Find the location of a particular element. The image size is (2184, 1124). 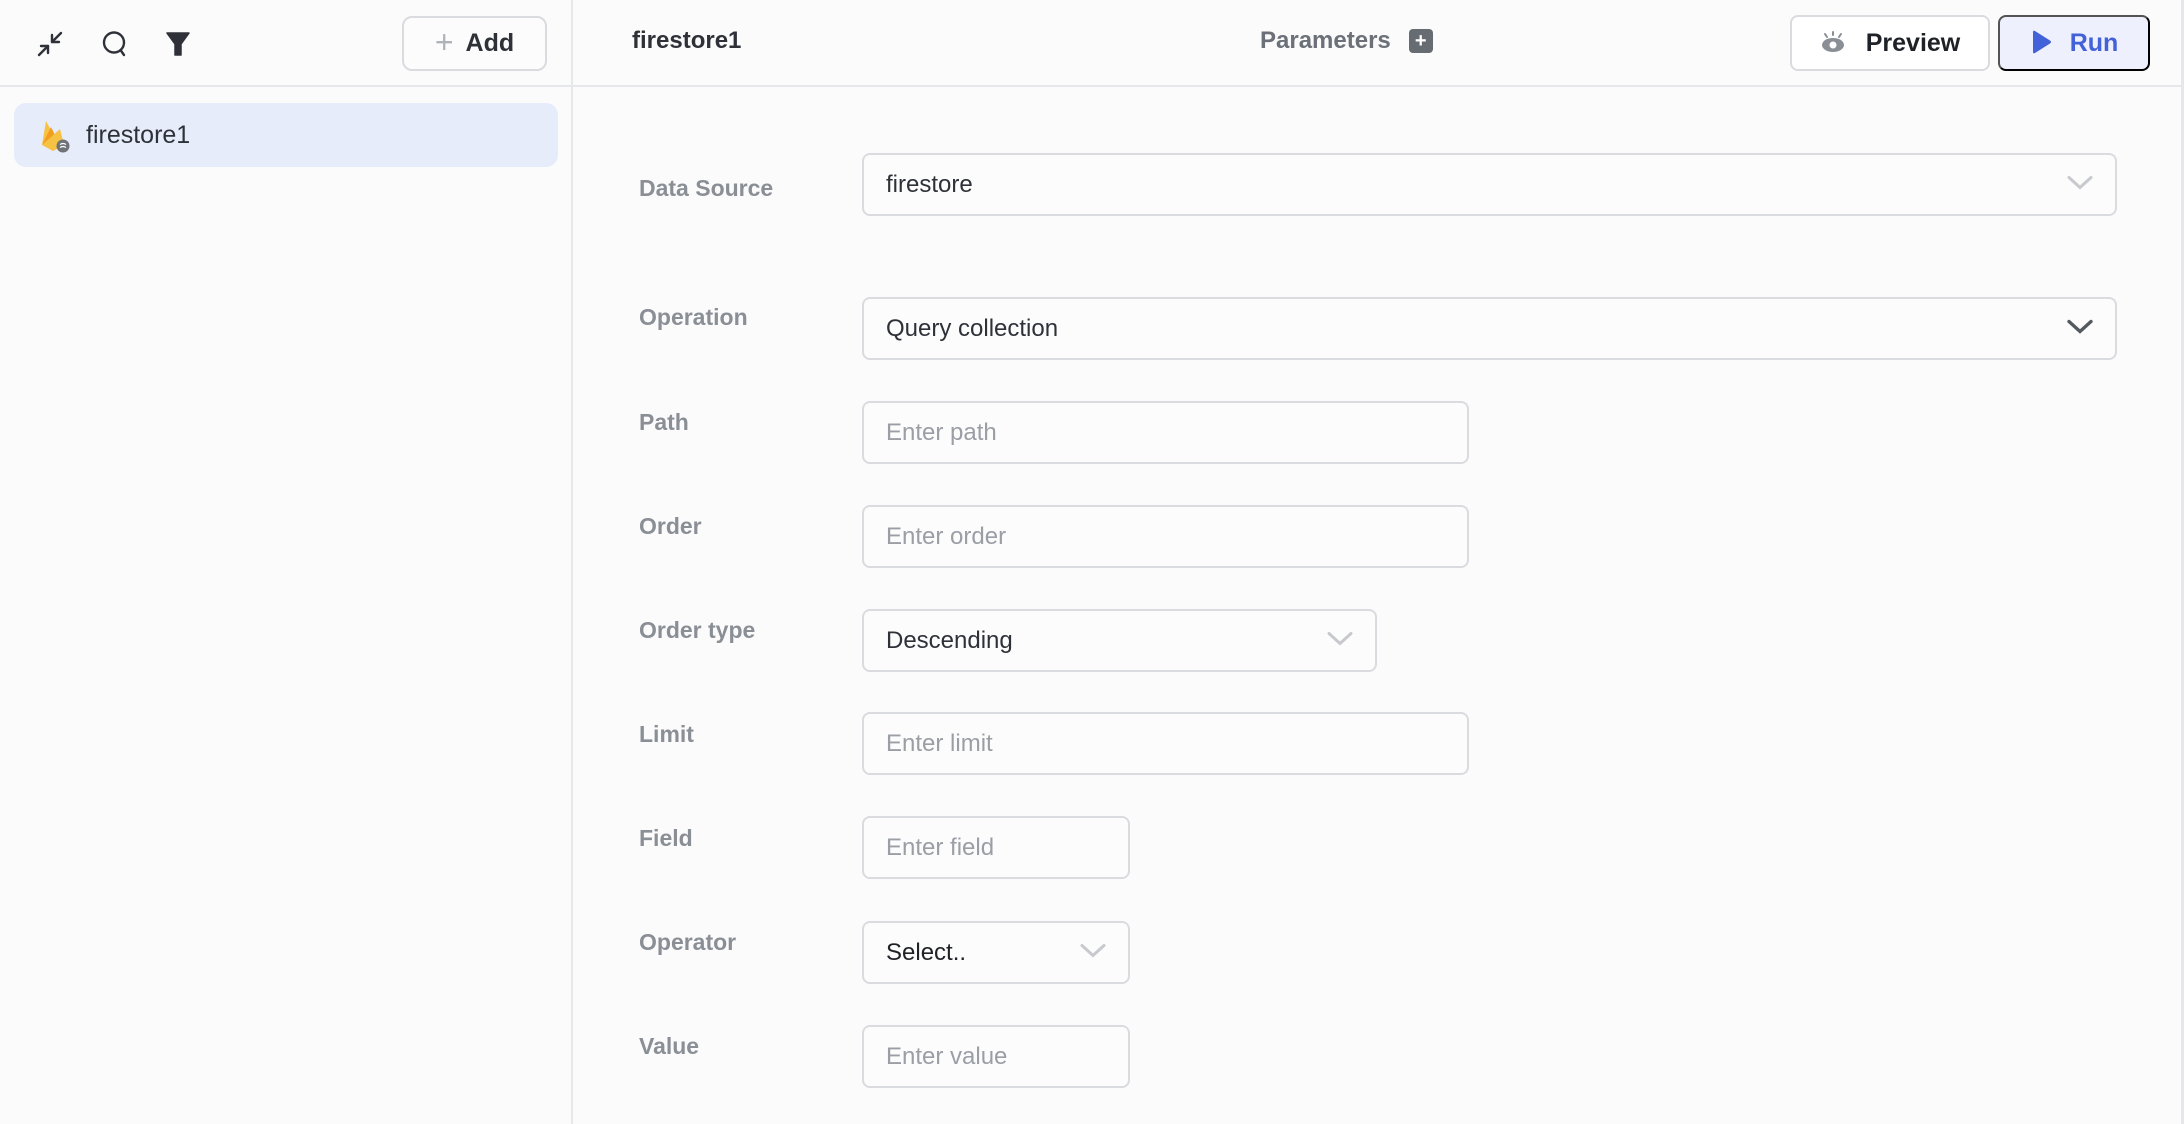

order-type-value: Descending is located at coordinates (949, 640).